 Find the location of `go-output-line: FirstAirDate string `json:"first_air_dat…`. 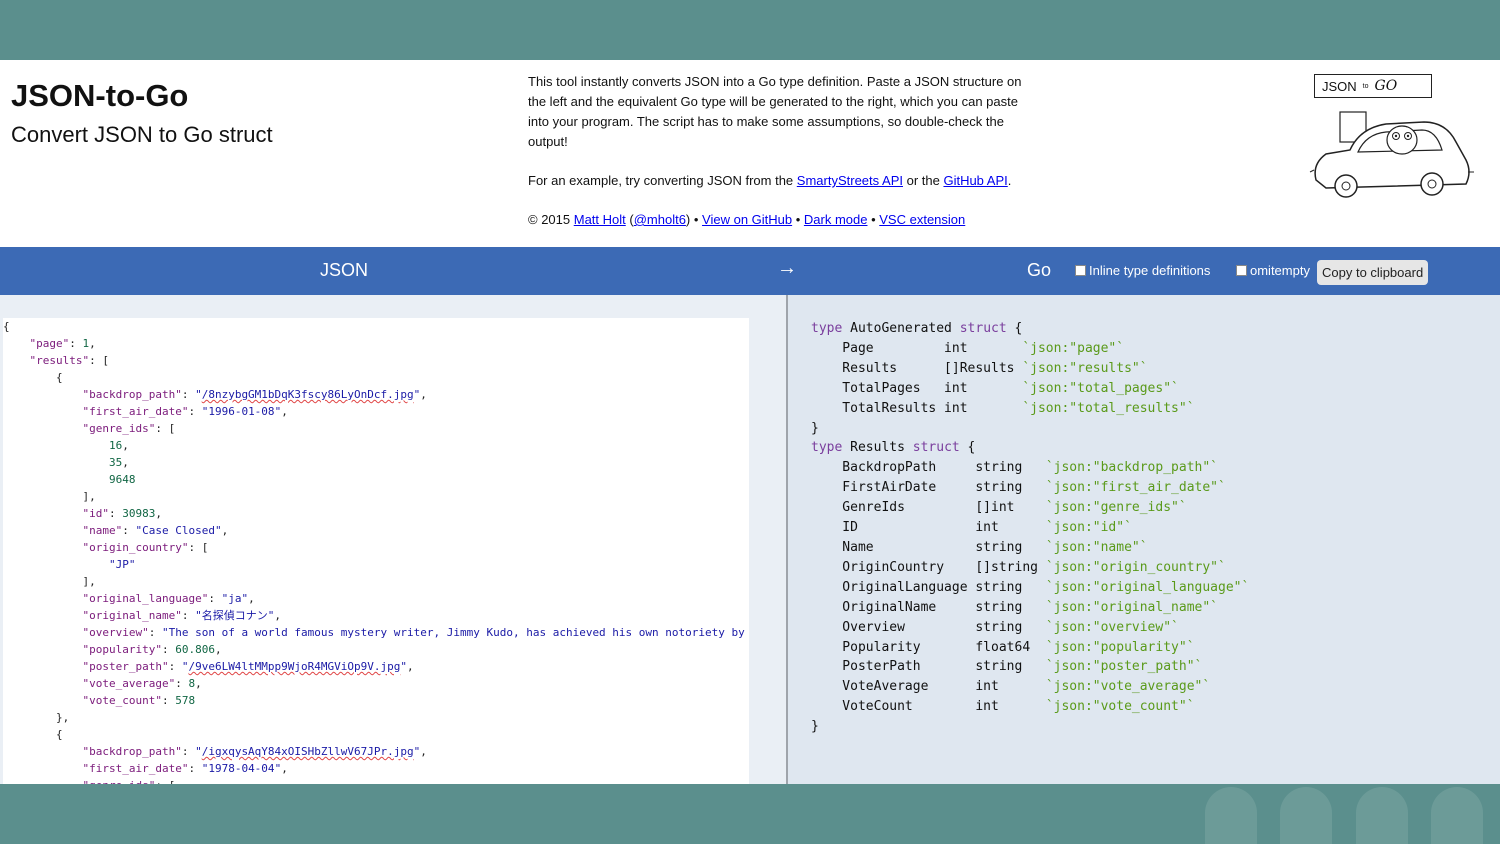

go-output-line: FirstAirDate string `json:"first_air_dat… is located at coordinates (1018, 488).